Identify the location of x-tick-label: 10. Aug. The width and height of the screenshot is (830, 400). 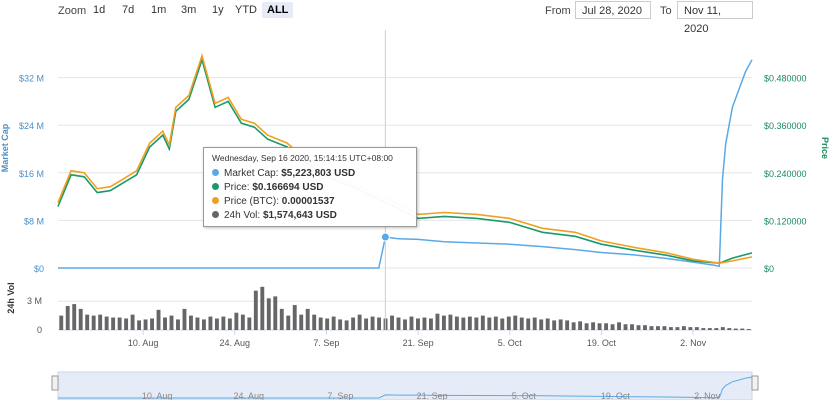
(143, 343).